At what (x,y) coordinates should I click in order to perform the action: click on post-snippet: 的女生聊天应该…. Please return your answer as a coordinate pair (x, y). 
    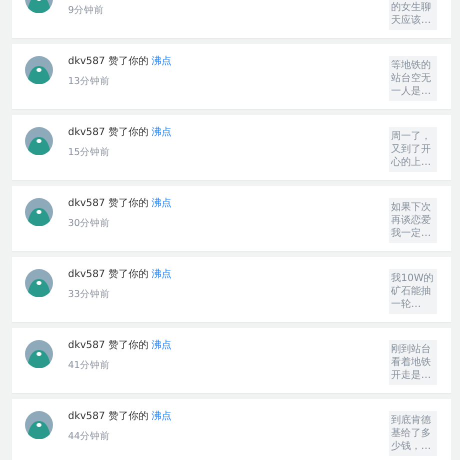
    Looking at the image, I should click on (413, 15).